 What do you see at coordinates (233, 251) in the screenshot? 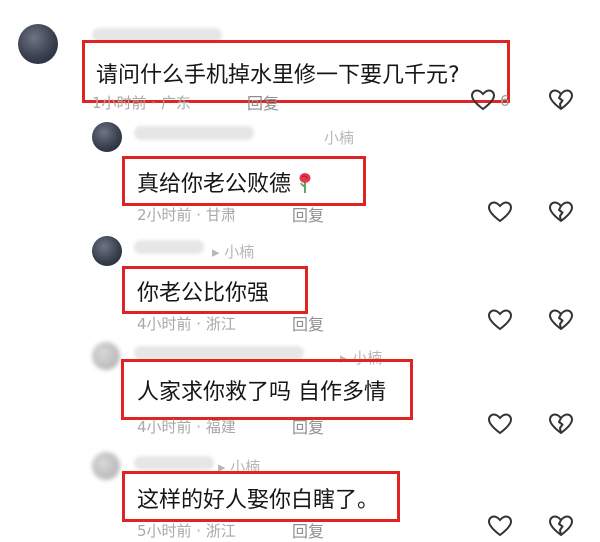
I see `reply-to-name: ▸ 小楠` at bounding box center [233, 251].